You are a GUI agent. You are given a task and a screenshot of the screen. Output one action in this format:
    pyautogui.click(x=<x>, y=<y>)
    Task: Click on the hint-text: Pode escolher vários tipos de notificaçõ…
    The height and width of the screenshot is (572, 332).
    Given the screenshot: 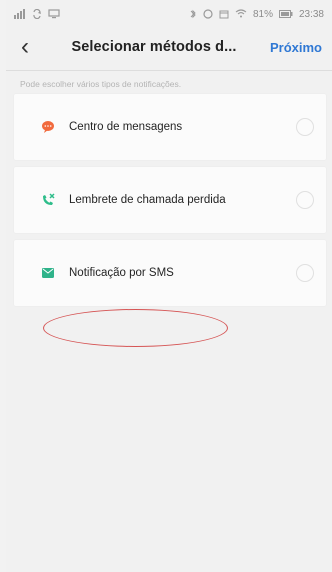 What is the action you would take?
    pyautogui.click(x=101, y=84)
    